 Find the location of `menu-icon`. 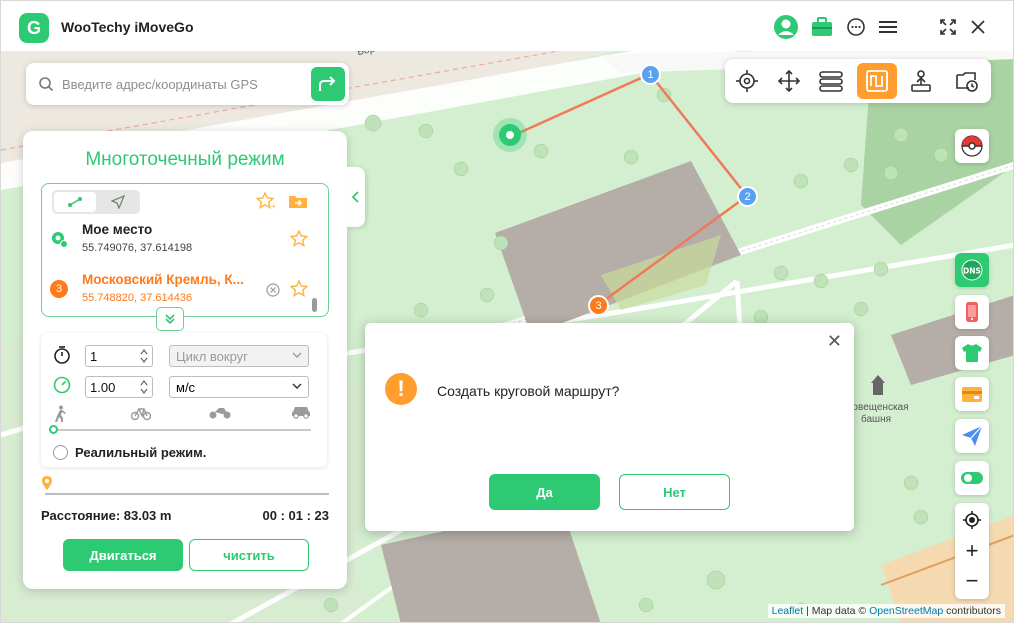

menu-icon is located at coordinates (888, 27).